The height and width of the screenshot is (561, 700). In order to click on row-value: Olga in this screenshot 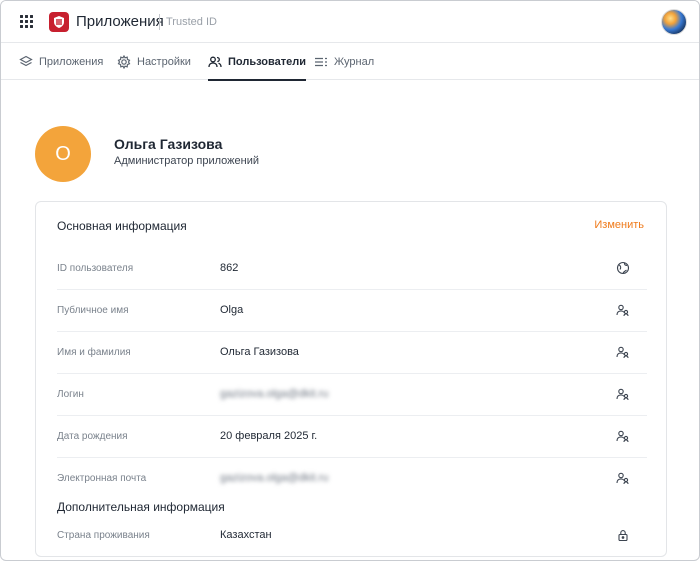, I will do `click(232, 310)`.